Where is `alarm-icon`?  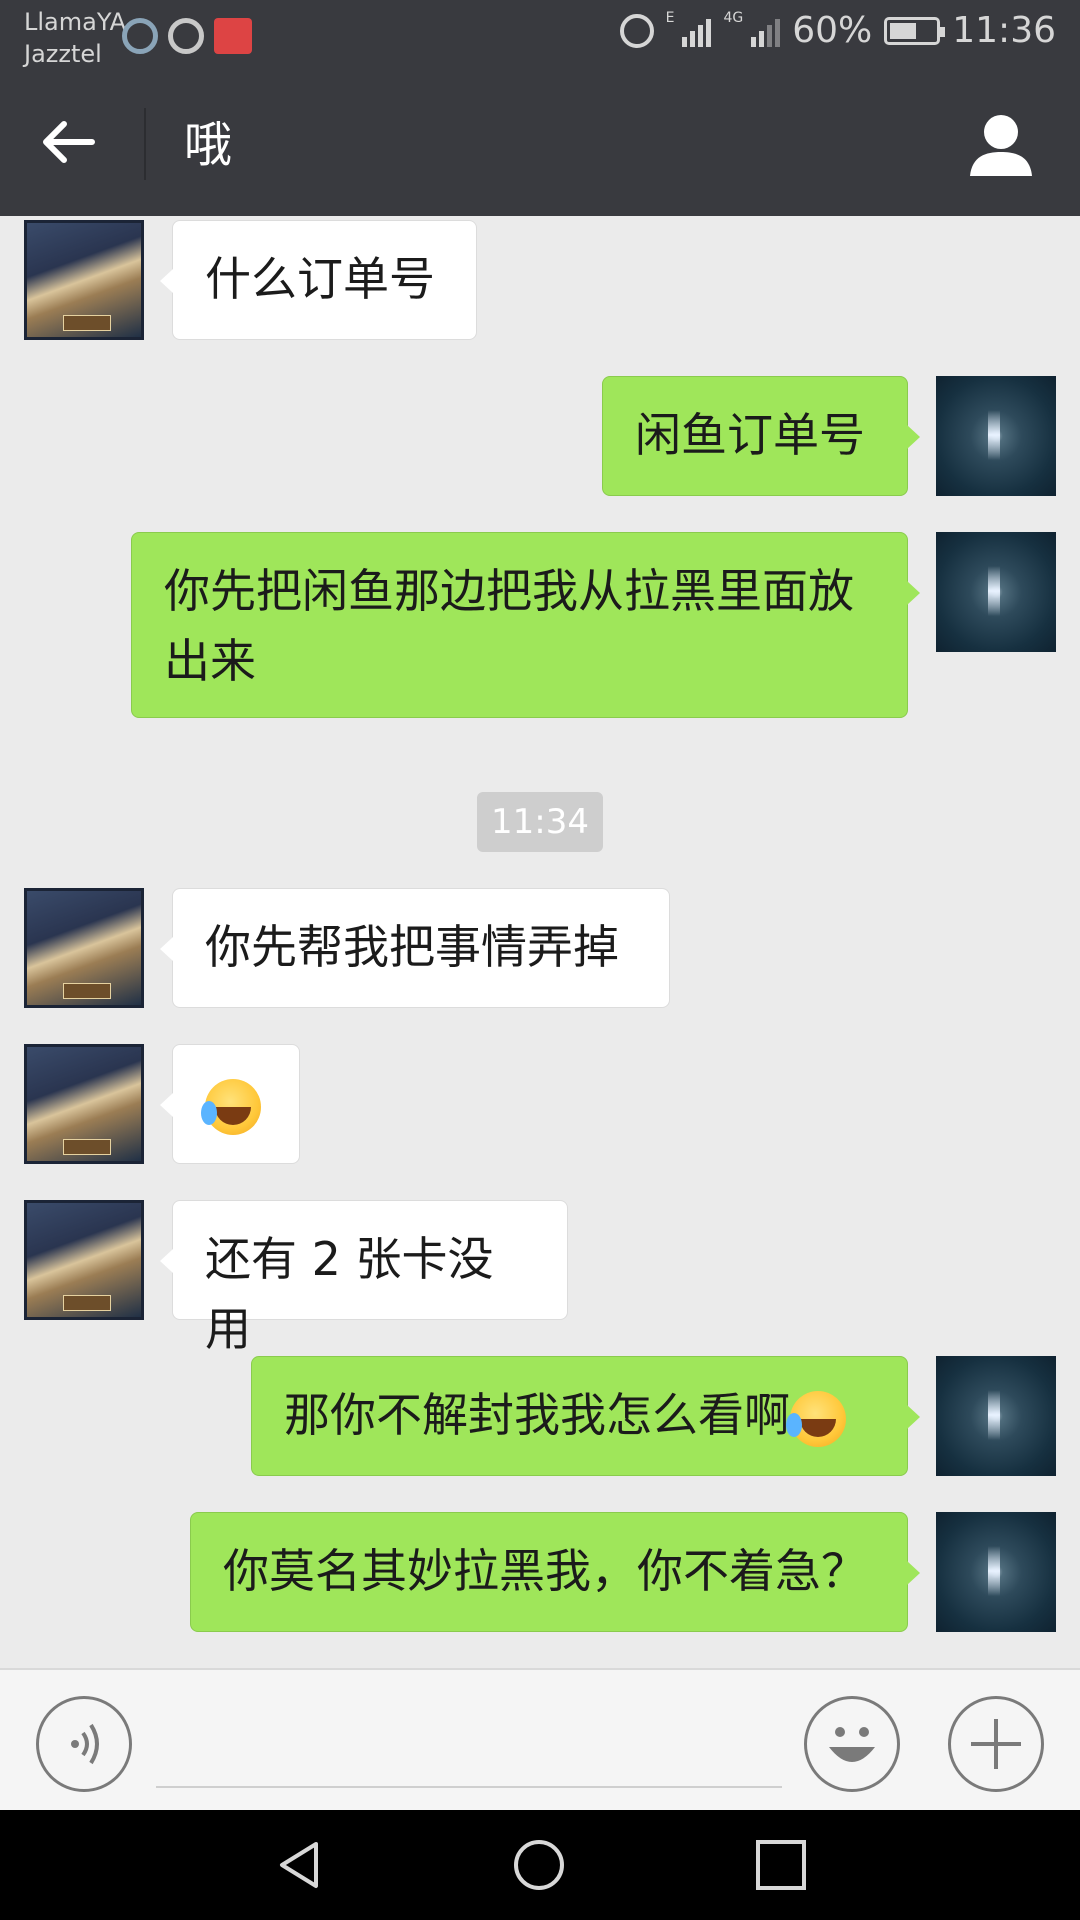
alarm-icon is located at coordinates (636, 30).